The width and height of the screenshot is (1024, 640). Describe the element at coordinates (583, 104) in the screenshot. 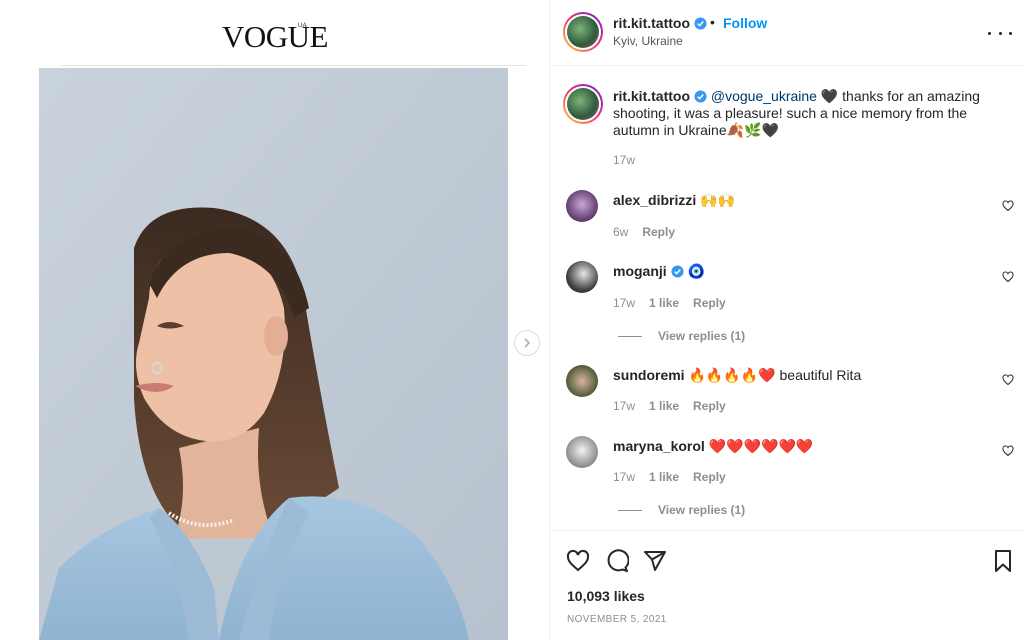

I see `caption-author-avatar` at that location.